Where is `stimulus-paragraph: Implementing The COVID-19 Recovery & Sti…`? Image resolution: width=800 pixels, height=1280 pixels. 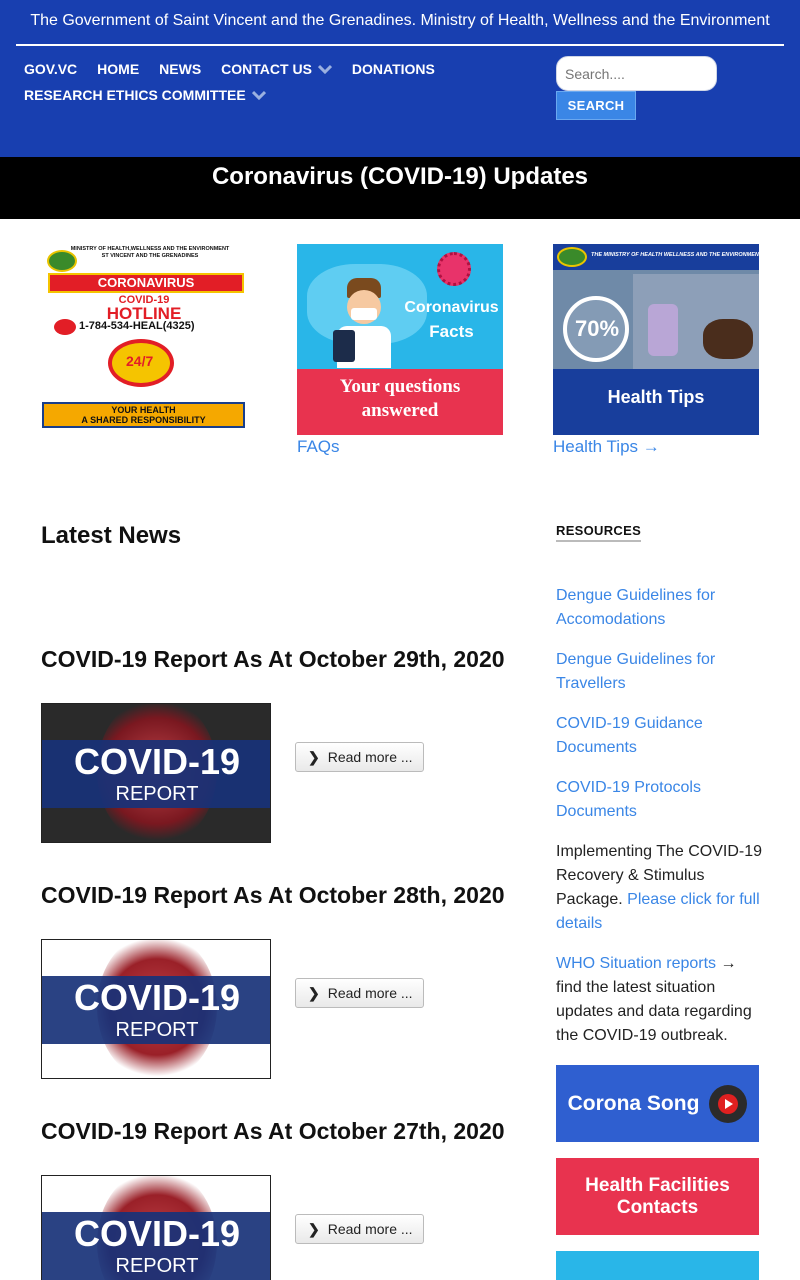
stimulus-paragraph: Implementing The COVID-19 Recovery & Sti… is located at coordinates (661, 888).